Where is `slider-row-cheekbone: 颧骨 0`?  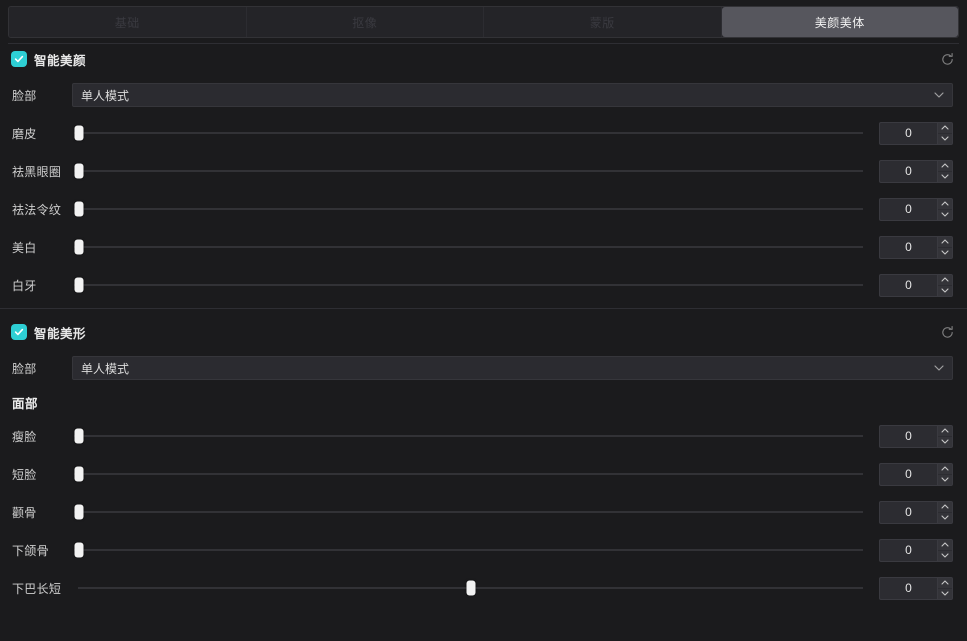 slider-row-cheekbone: 颧骨 0 is located at coordinates (483, 512).